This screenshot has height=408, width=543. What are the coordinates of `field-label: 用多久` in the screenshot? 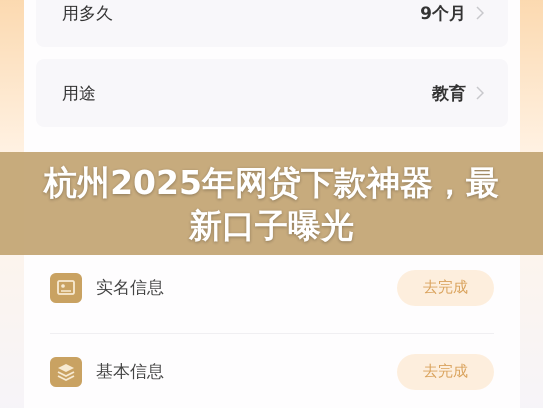 It's located at (87, 13).